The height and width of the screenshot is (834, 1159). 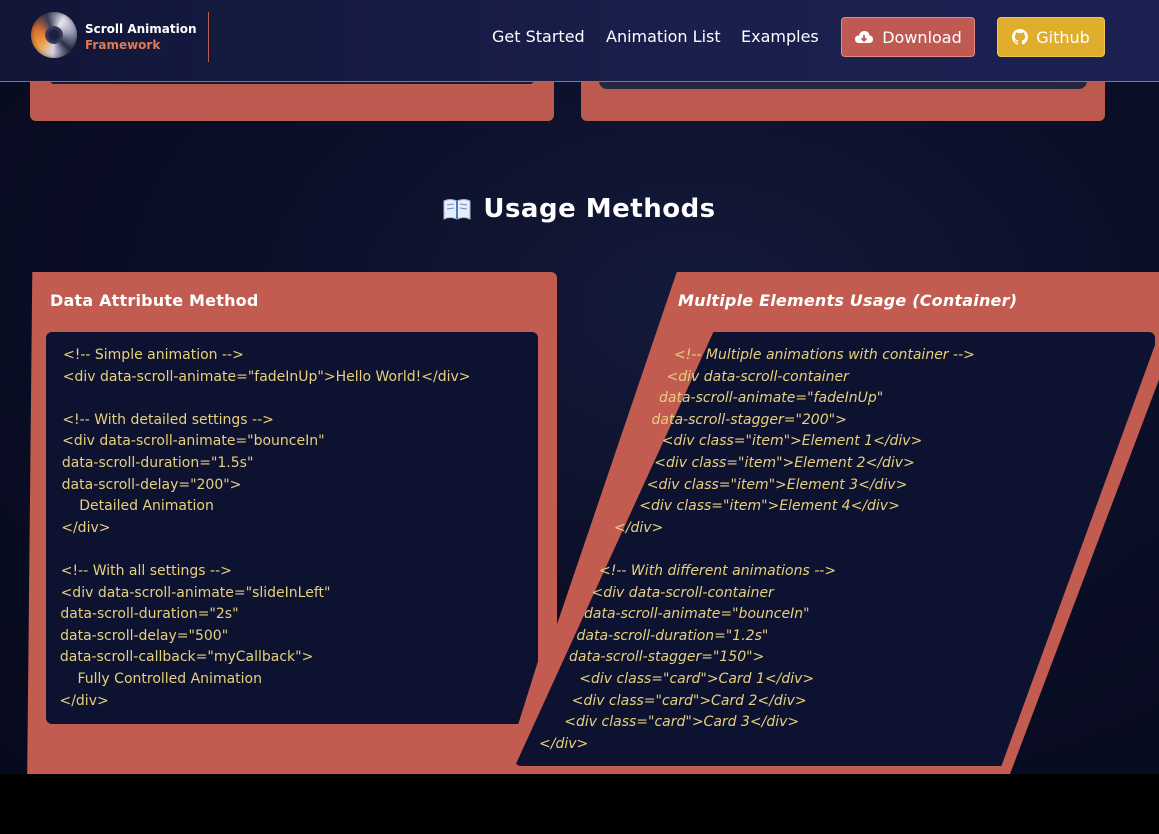 What do you see at coordinates (697, 614) in the screenshot?
I see `code-line: data-scroll-animate="bounceIn"` at bounding box center [697, 614].